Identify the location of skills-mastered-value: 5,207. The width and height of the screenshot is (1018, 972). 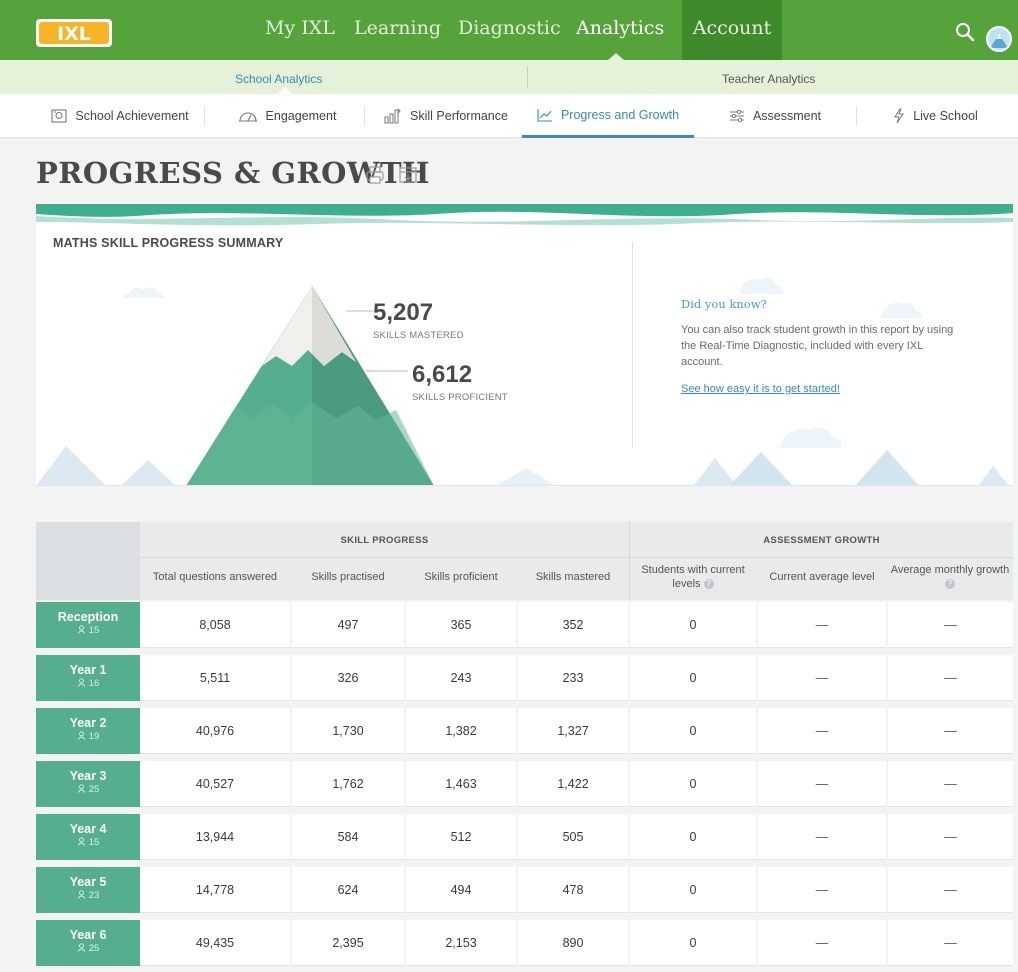
(403, 312).